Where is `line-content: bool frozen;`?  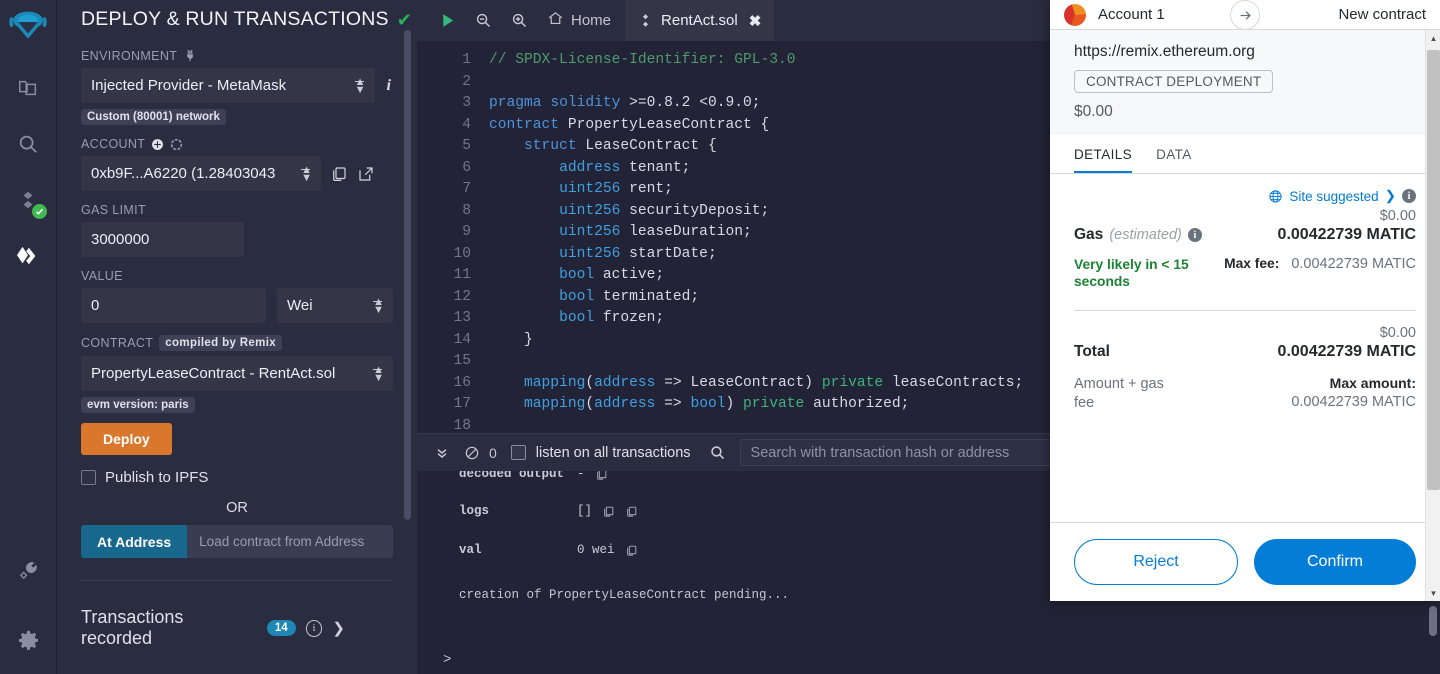 line-content: bool frozen; is located at coordinates (612, 318).